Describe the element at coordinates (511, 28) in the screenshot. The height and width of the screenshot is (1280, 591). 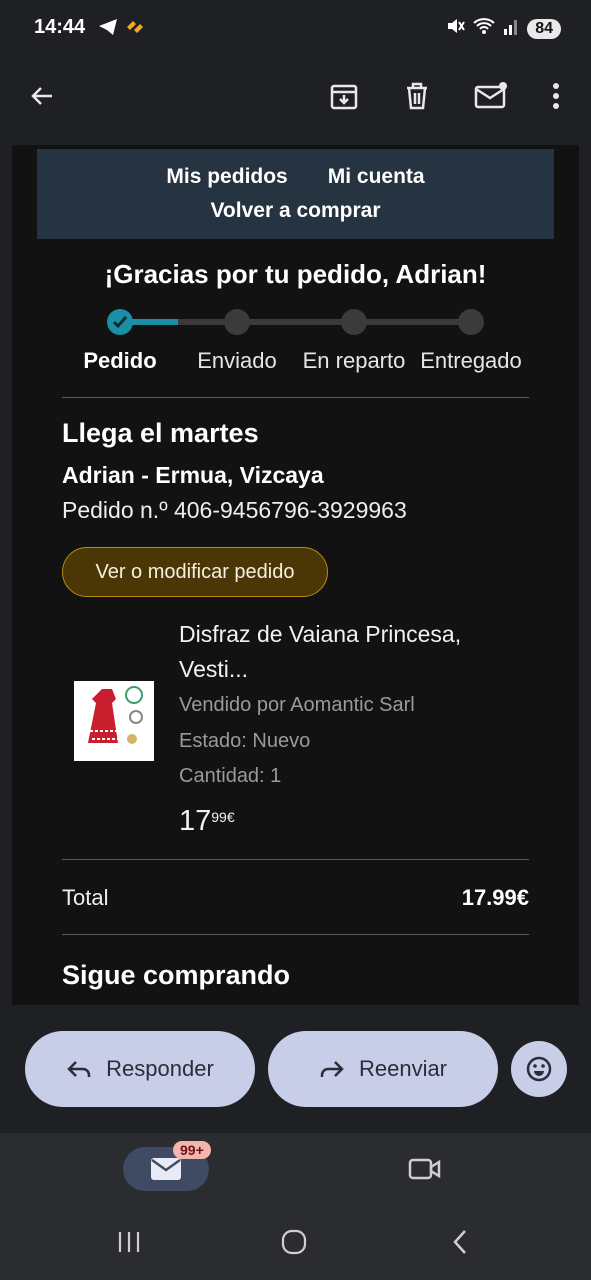
I see `signal-icon` at that location.